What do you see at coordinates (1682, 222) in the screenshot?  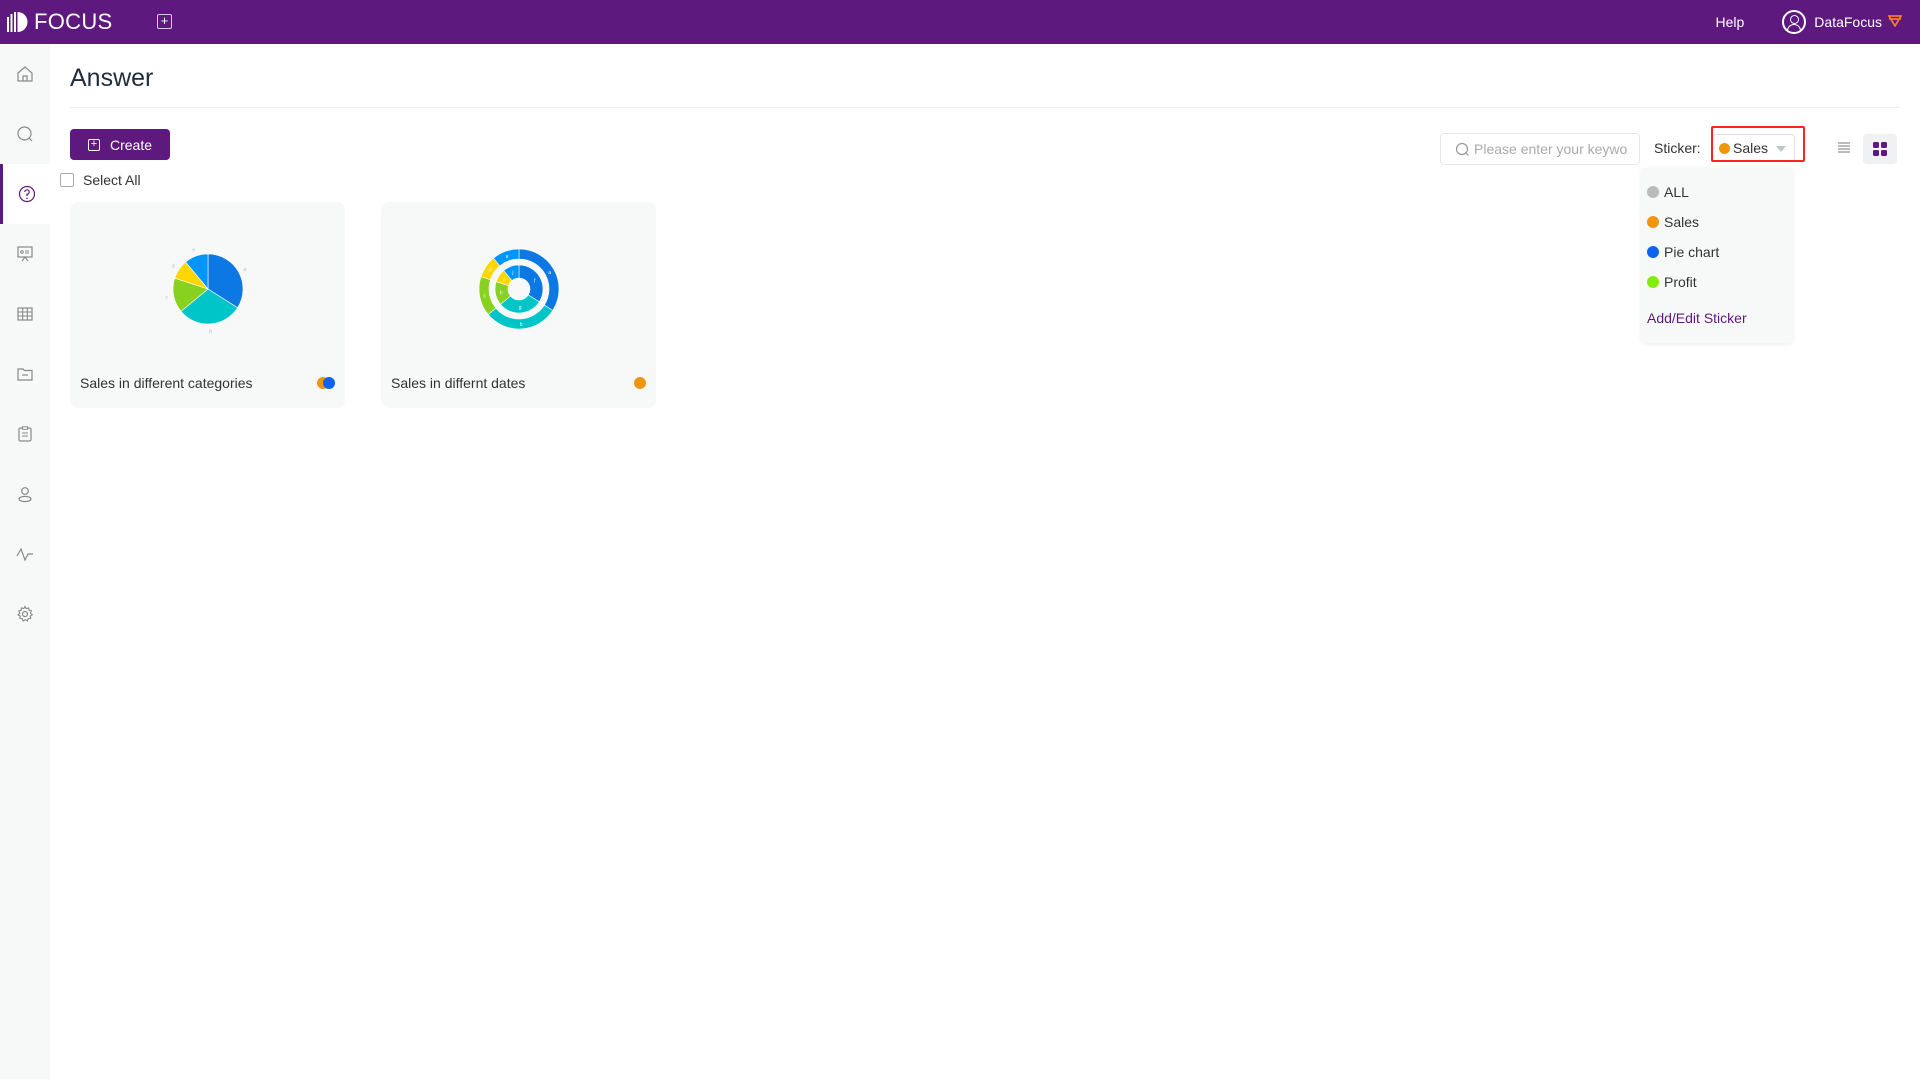 I see `sticker-option-label: Sales` at bounding box center [1682, 222].